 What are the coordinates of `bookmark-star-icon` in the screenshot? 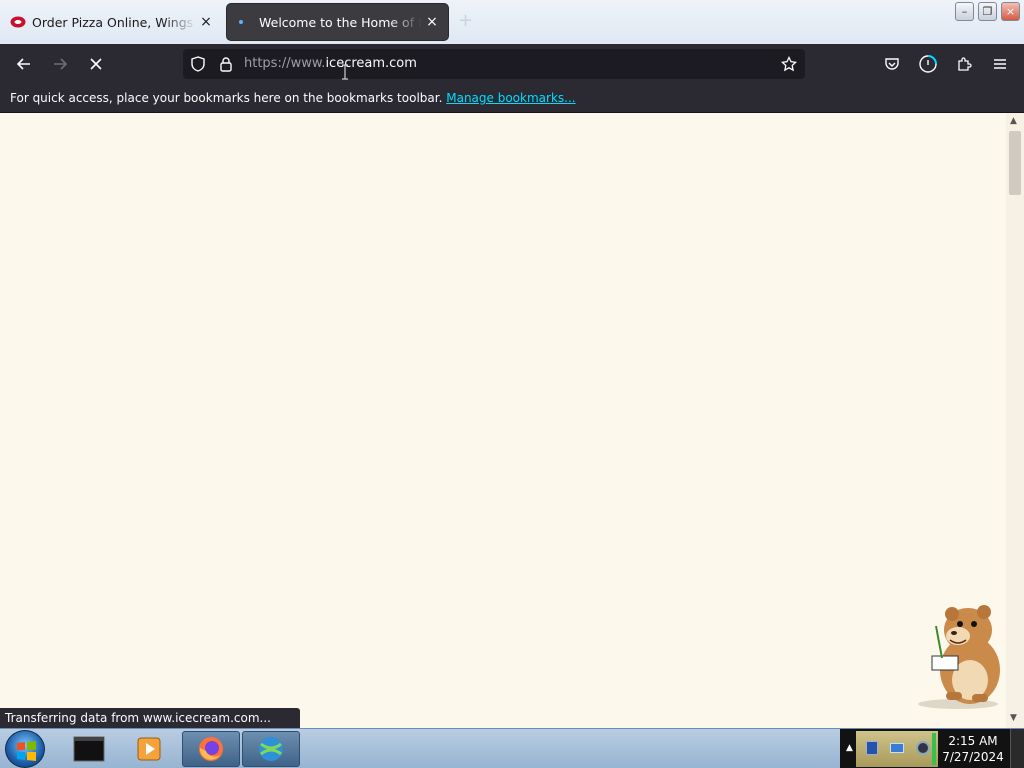 It's located at (789, 65).